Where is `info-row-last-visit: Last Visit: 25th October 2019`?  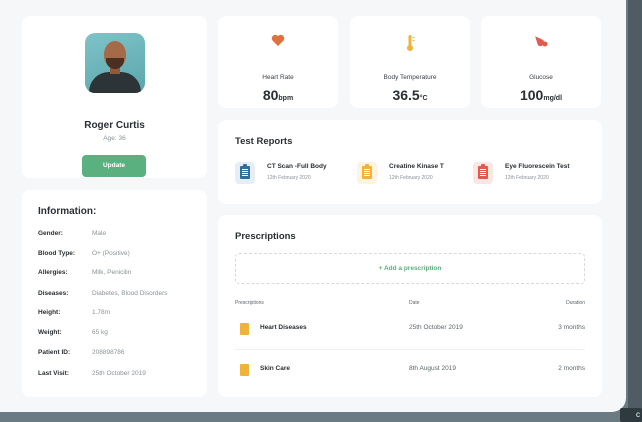 info-row-last-visit: Last Visit: 25th October 2019 is located at coordinates (120, 375).